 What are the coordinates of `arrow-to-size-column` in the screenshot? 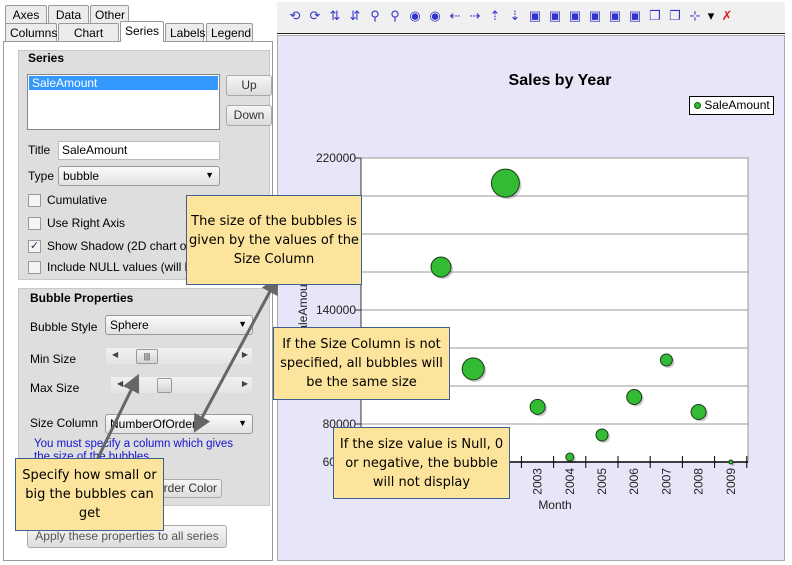 It's located at (236, 354).